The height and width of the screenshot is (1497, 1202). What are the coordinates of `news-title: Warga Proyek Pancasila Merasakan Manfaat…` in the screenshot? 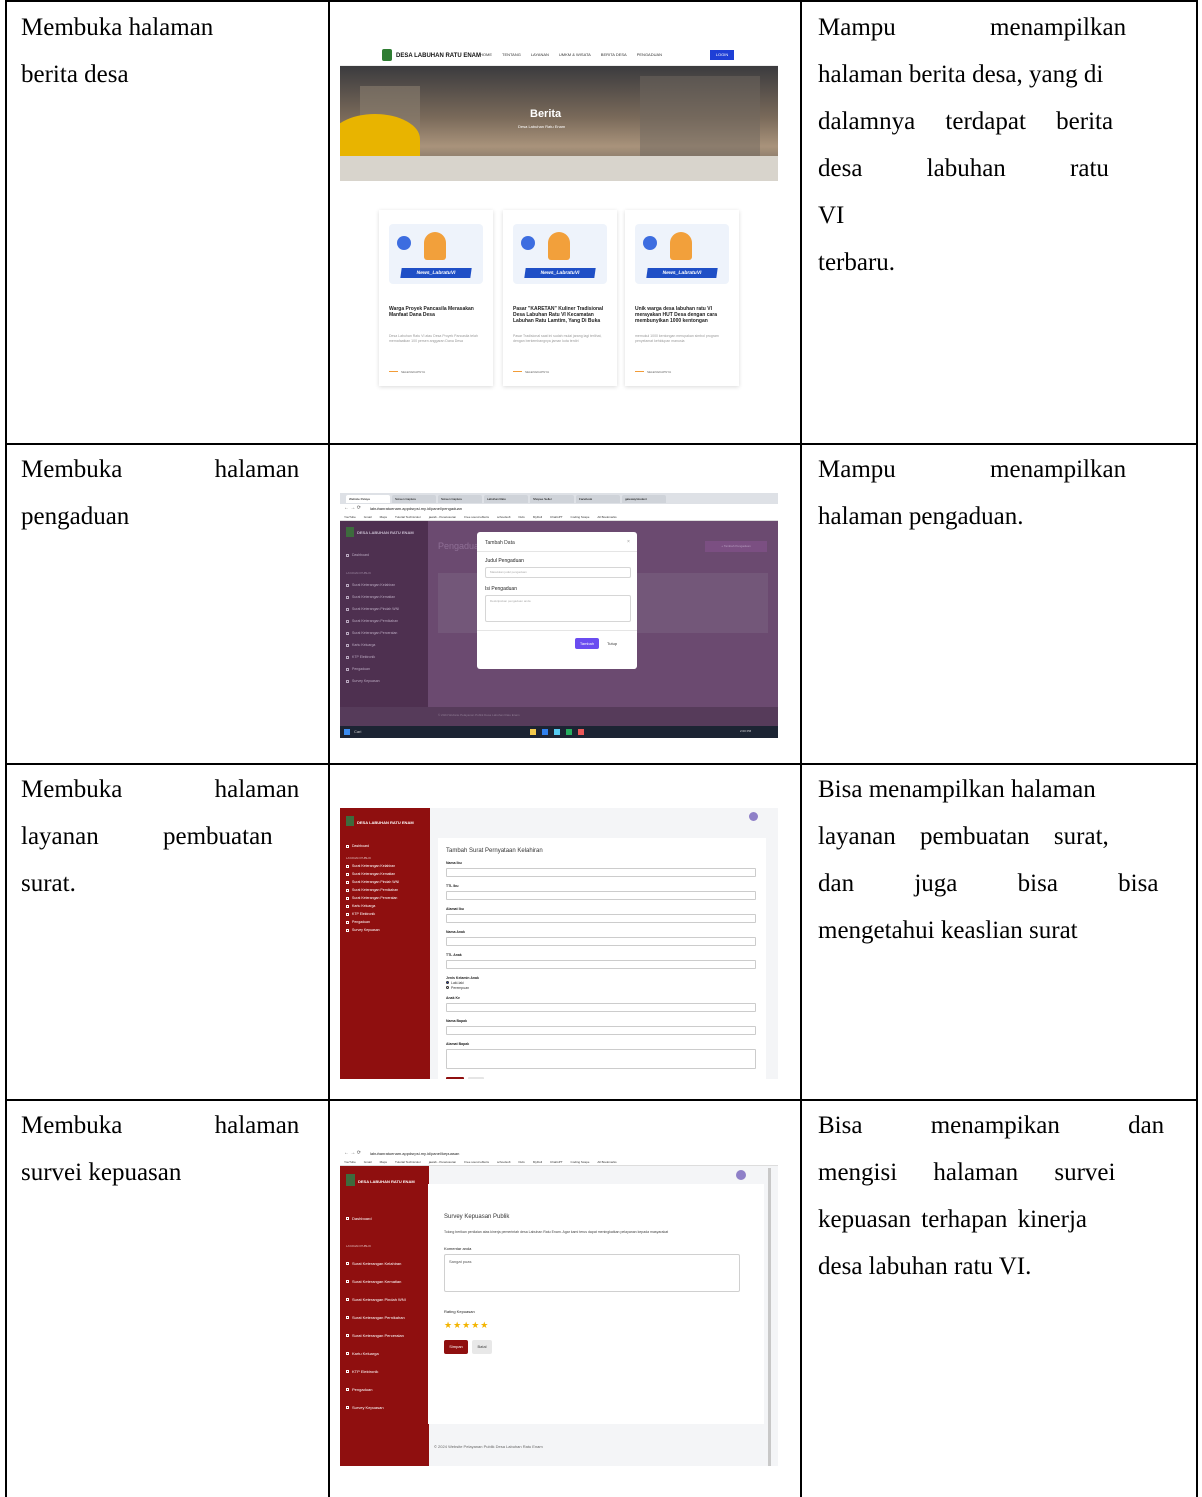 It's located at (437, 312).